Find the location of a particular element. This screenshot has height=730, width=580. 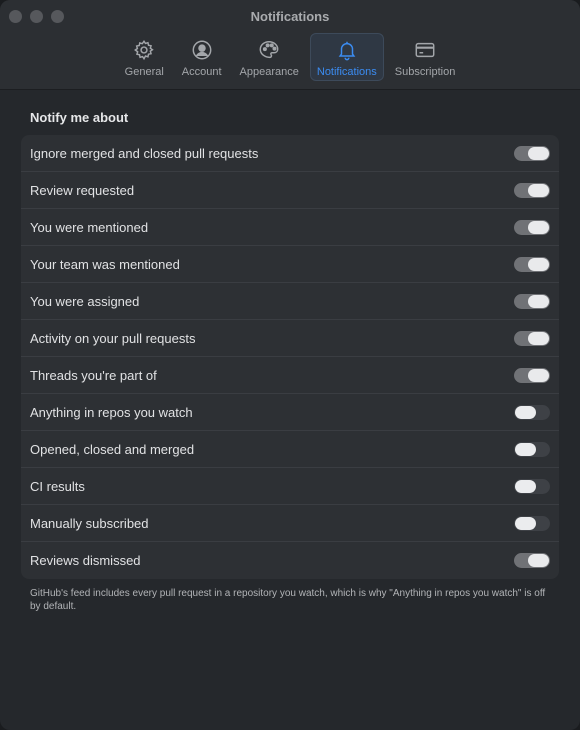

palette-icon is located at coordinates (269, 50).